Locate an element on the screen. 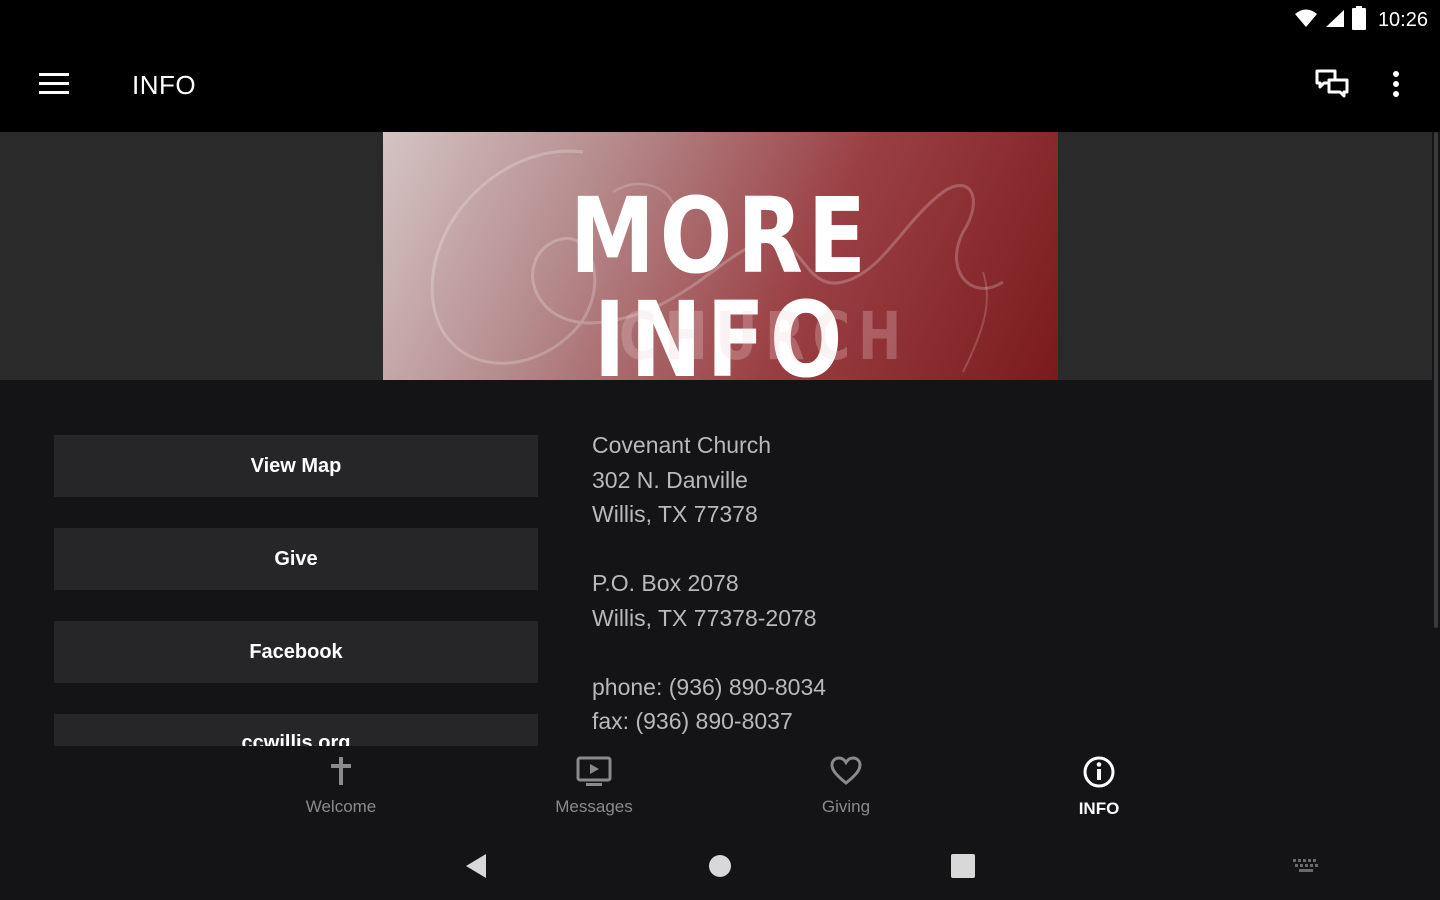  system-nav-bar is located at coordinates (720, 866).